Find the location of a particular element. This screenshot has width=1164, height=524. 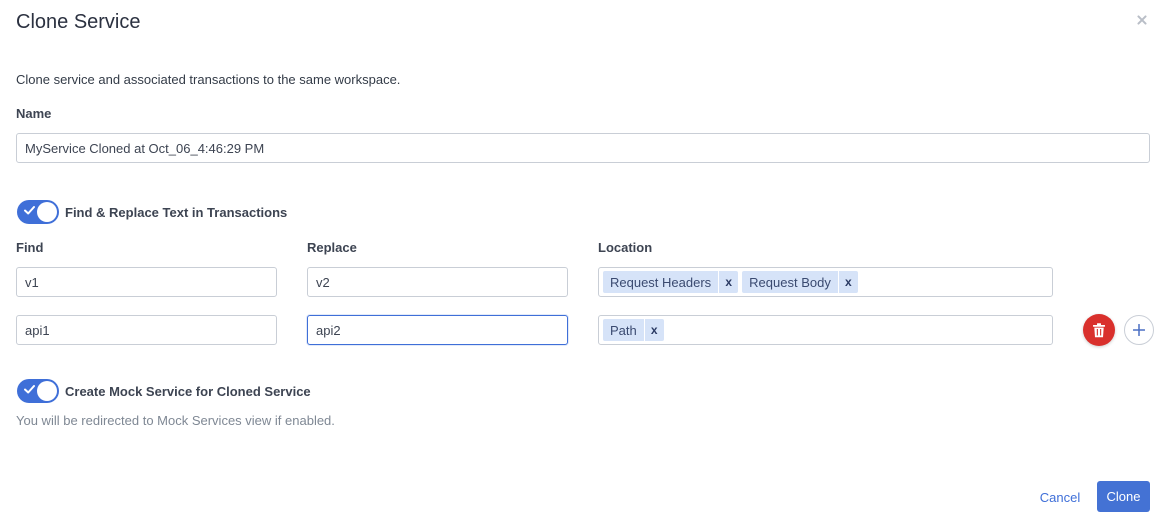

find-replace-toggle-label: Find & Replace Text in Transactions is located at coordinates (176, 212).